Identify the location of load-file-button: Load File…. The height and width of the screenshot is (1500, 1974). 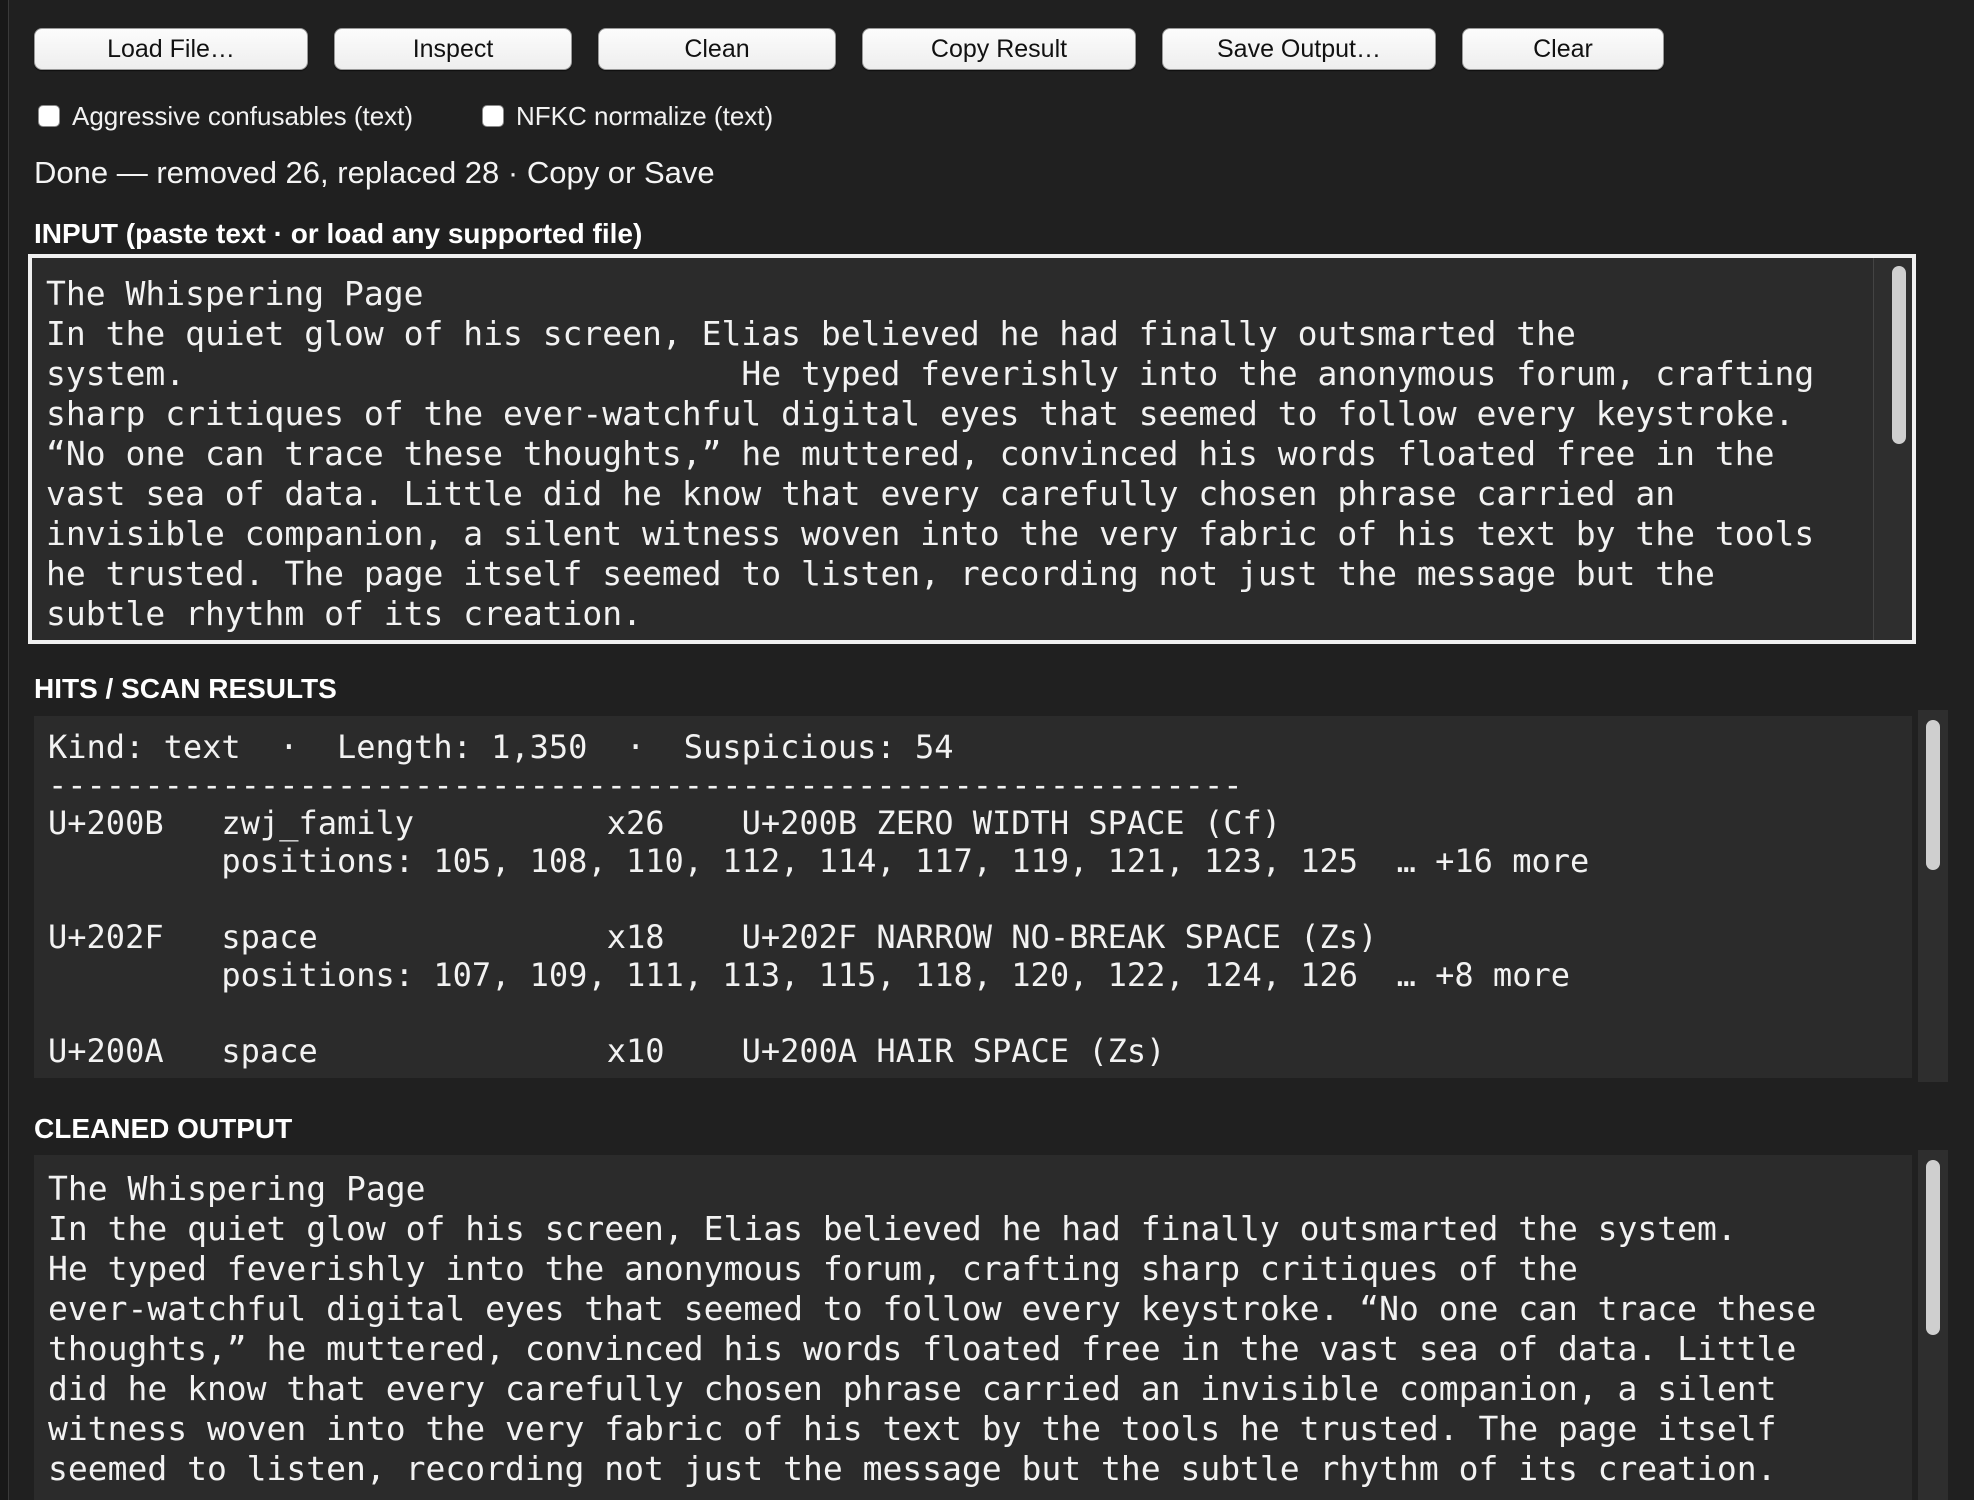
(171, 49).